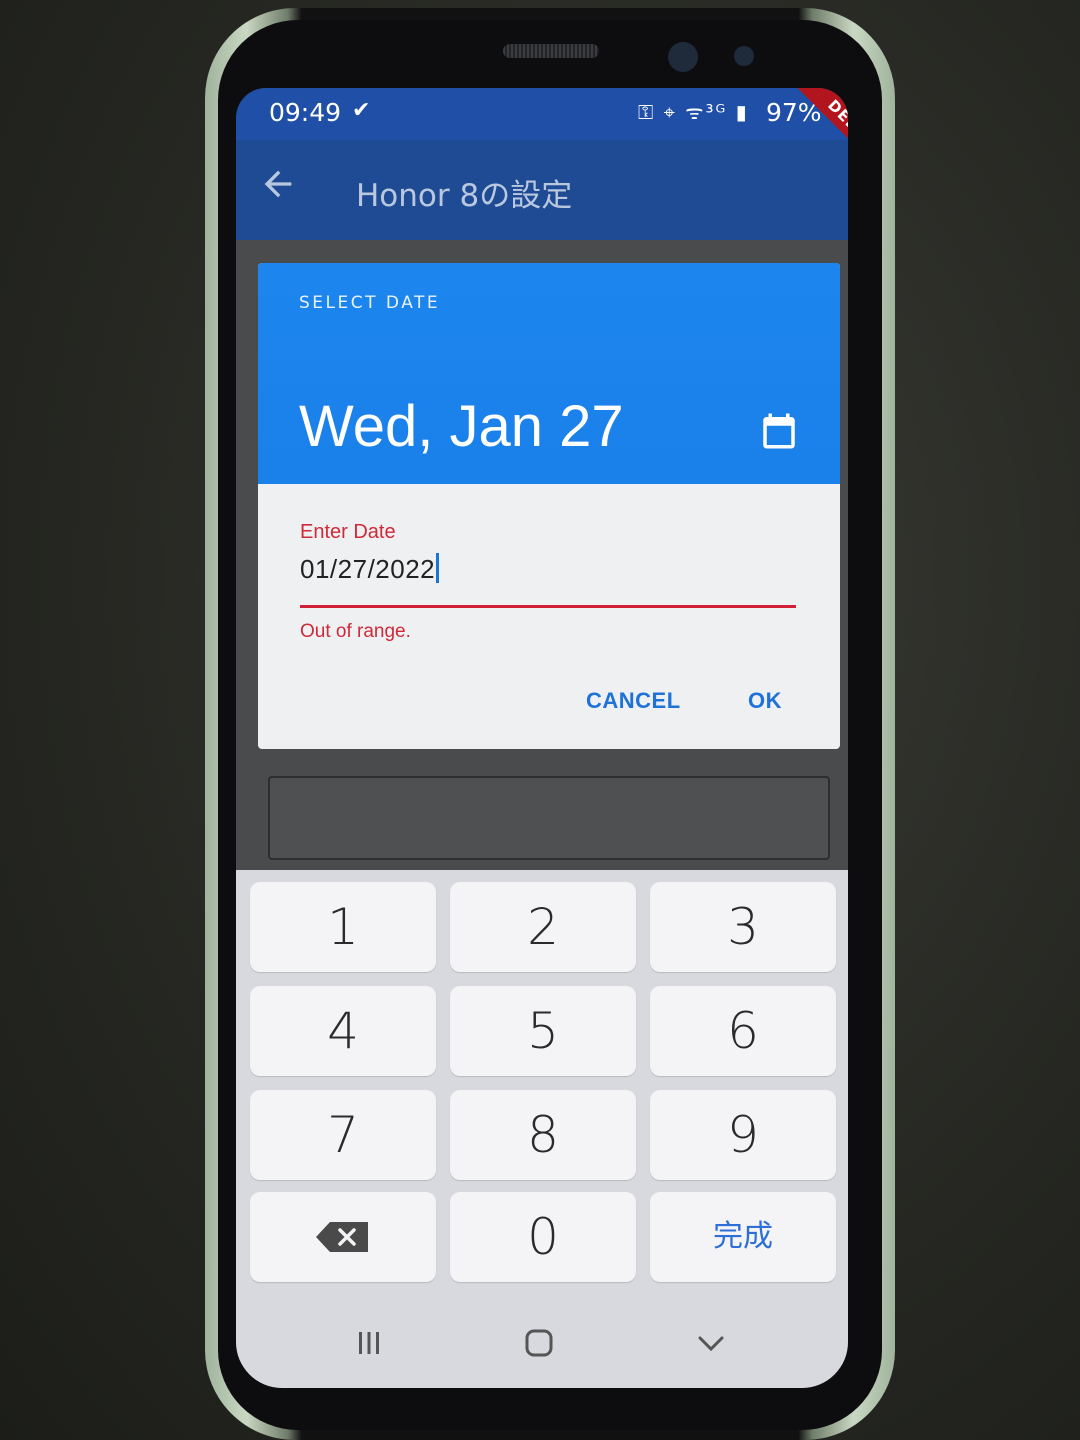 The image size is (1080, 1440). What do you see at coordinates (543, 1237) in the screenshot?
I see `key-0: 0` at bounding box center [543, 1237].